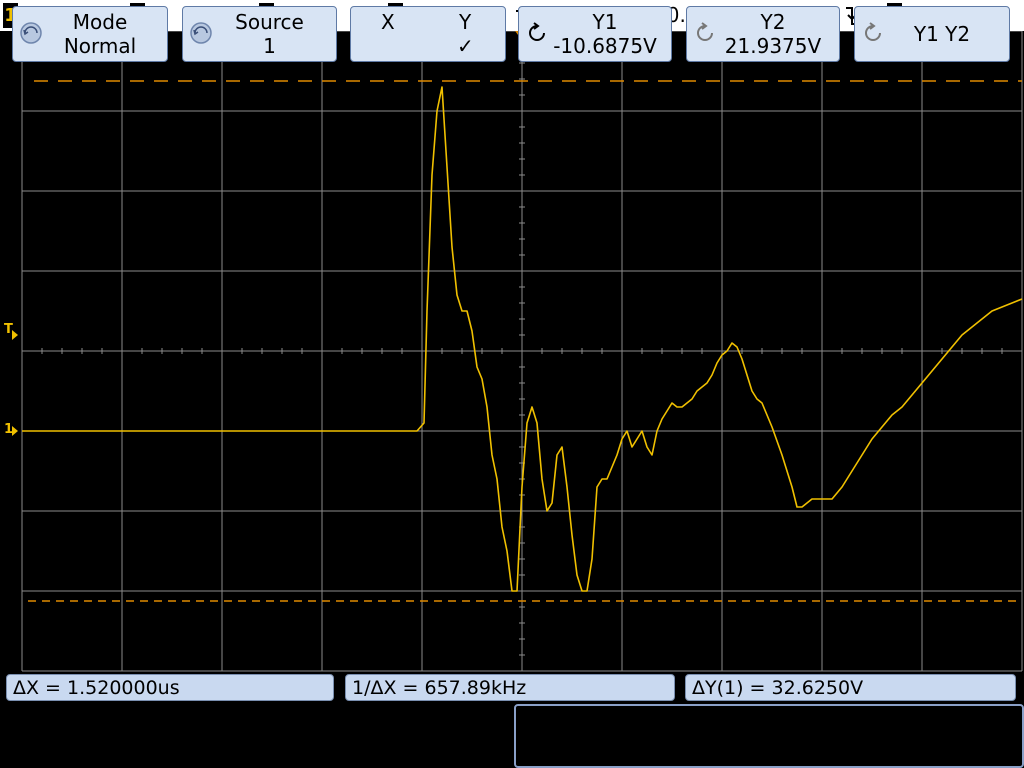 Image resolution: width=1024 pixels, height=768 pixels. What do you see at coordinates (428, 34) in the screenshot?
I see `x-y-cursor-softkey: X Y ✓` at bounding box center [428, 34].